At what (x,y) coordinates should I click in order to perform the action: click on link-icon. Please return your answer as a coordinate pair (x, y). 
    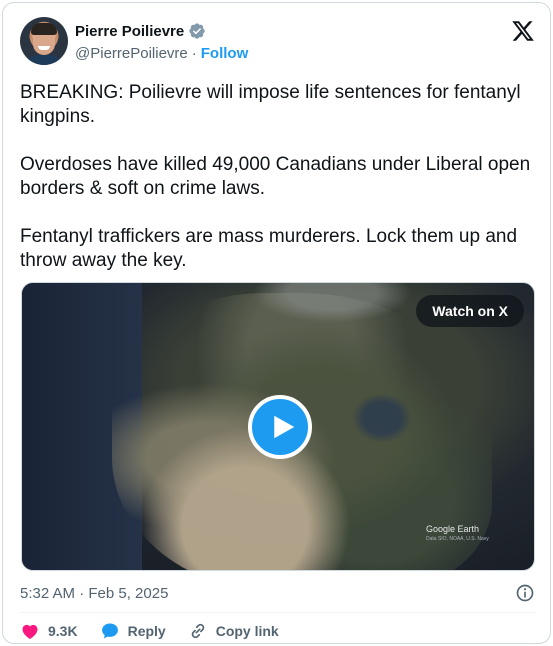
    Looking at the image, I should click on (197, 631).